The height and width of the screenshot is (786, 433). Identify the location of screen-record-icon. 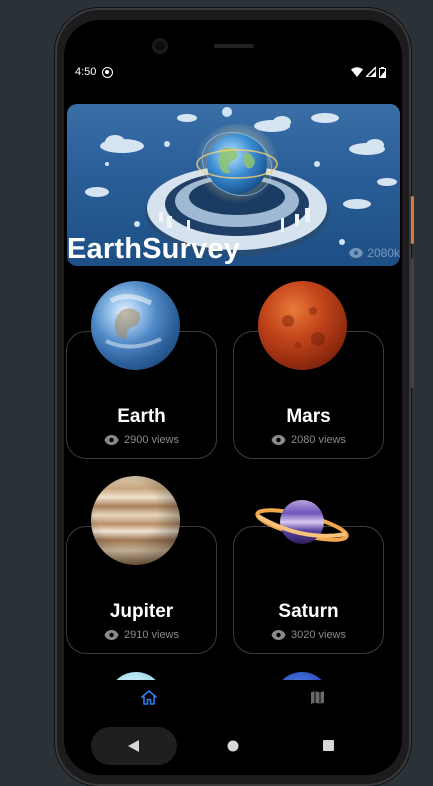
(108, 72).